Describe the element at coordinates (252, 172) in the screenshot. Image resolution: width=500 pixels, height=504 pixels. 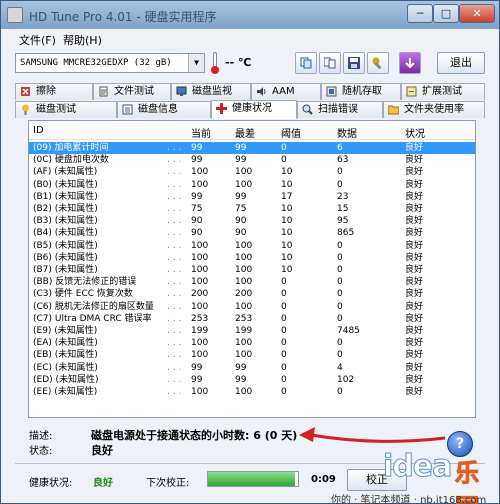
I see `table-row: (AF) (未知属性) 100 100 10 0 良好. . .` at that location.